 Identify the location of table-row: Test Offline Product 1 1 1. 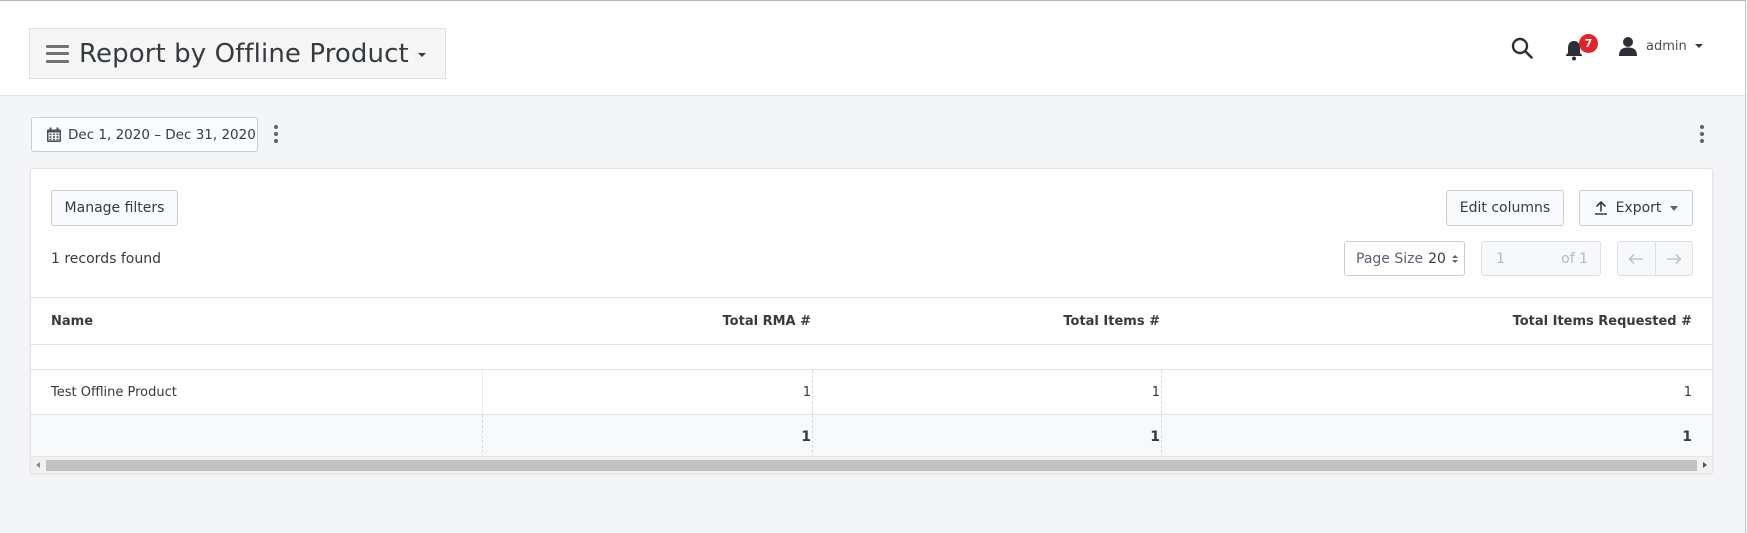
(871, 391).